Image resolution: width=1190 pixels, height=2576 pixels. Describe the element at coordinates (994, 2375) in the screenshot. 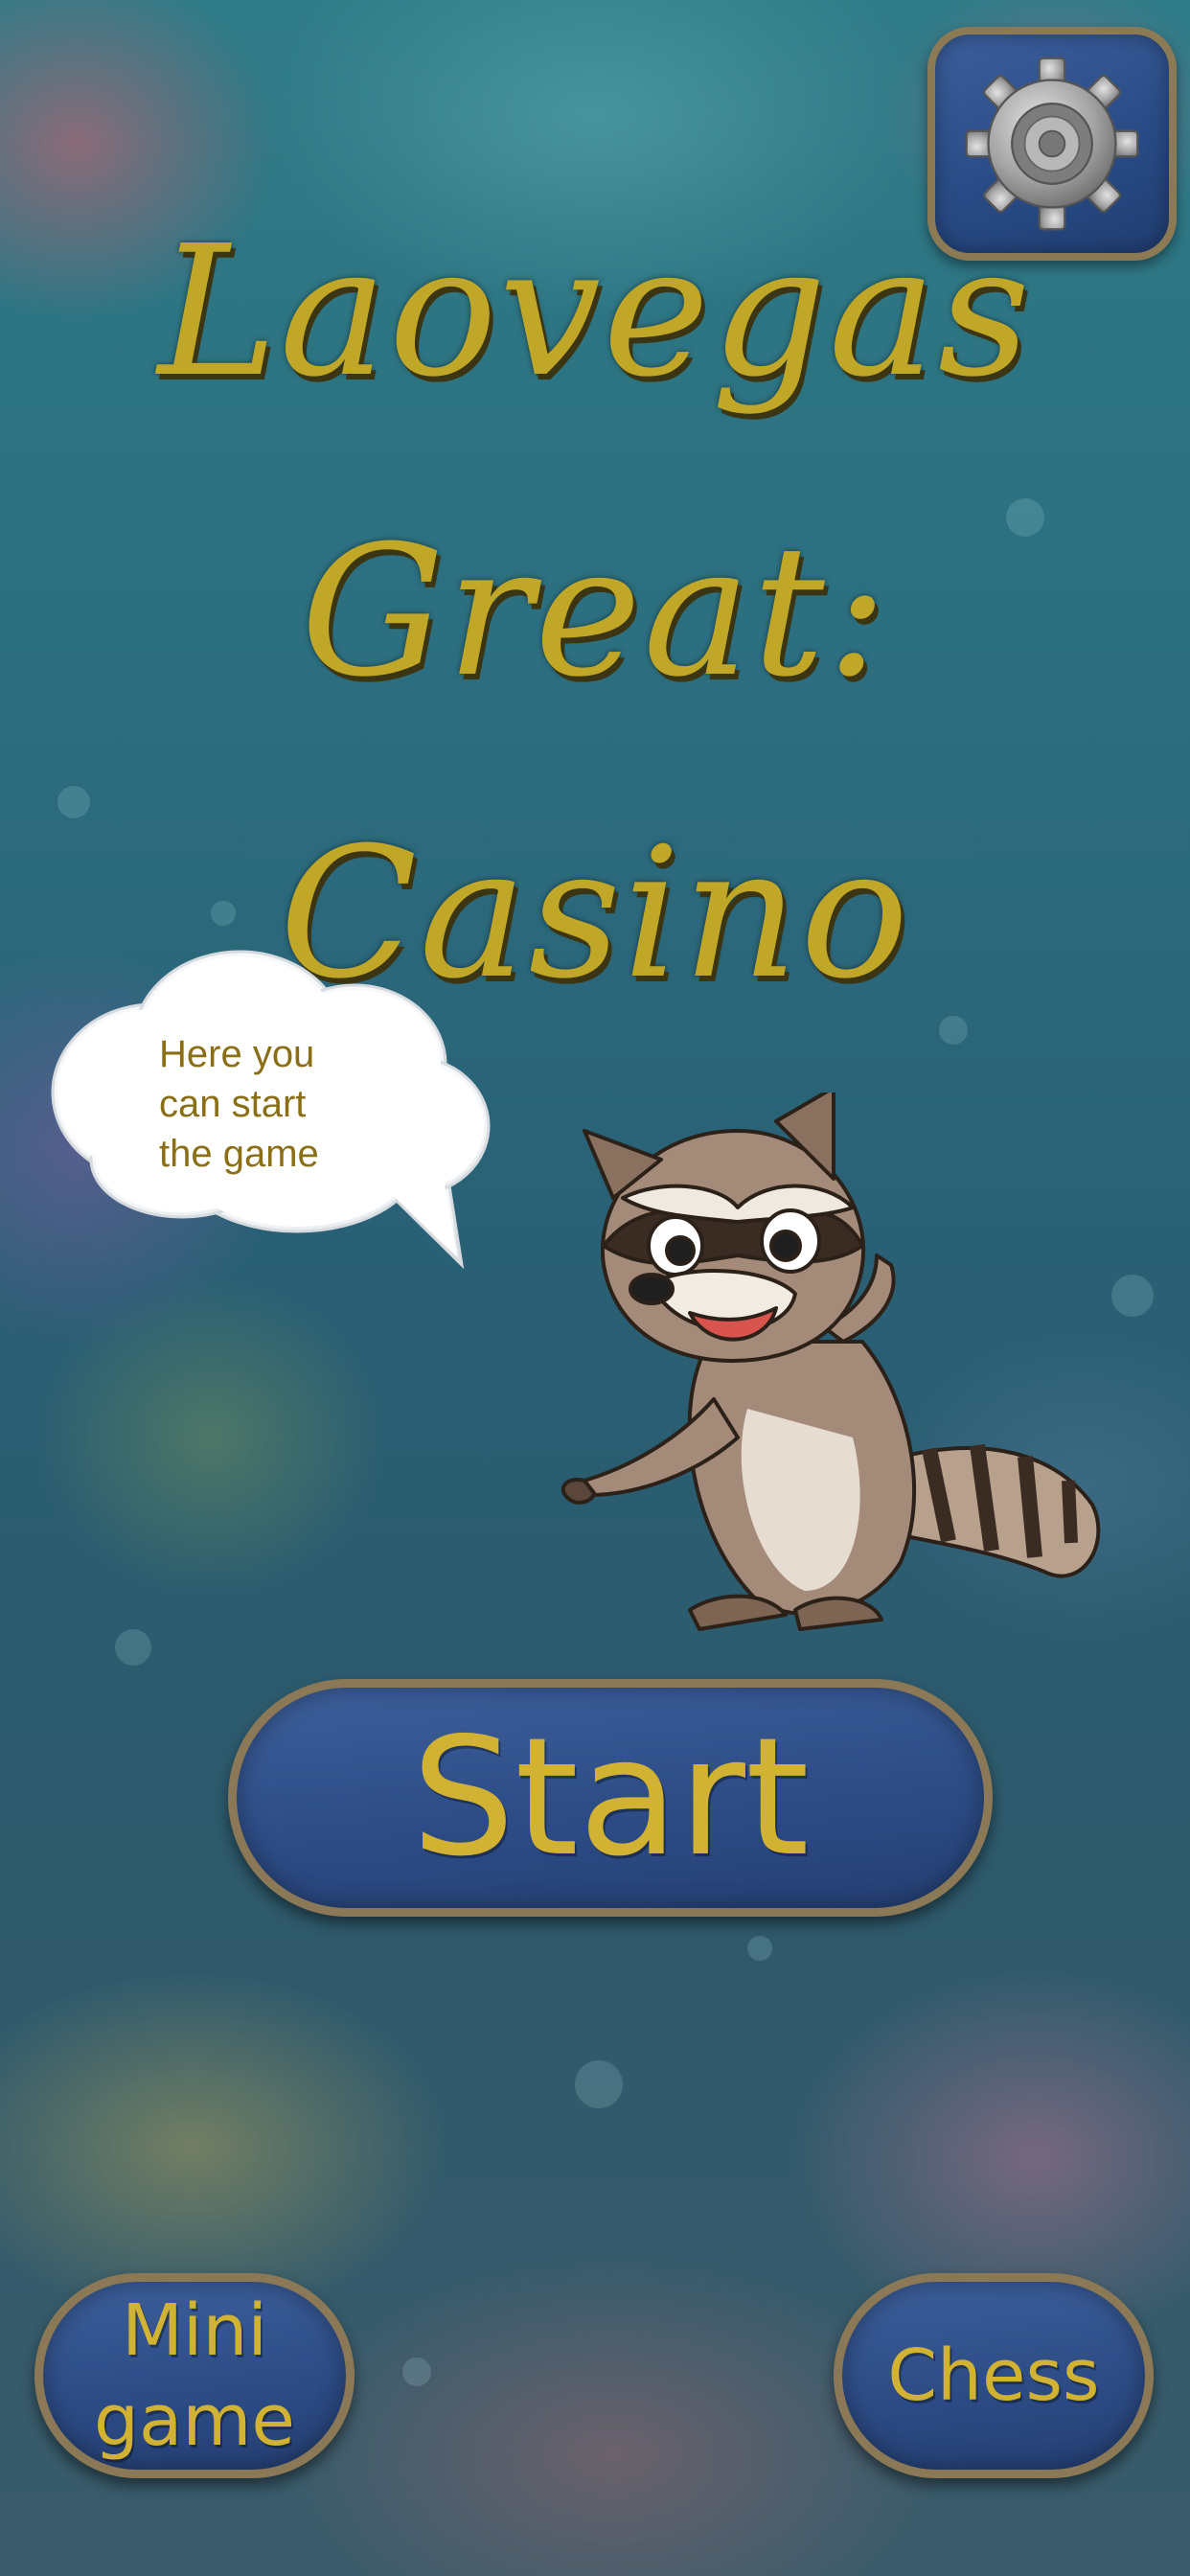

I see `chess-button: Chess` at that location.